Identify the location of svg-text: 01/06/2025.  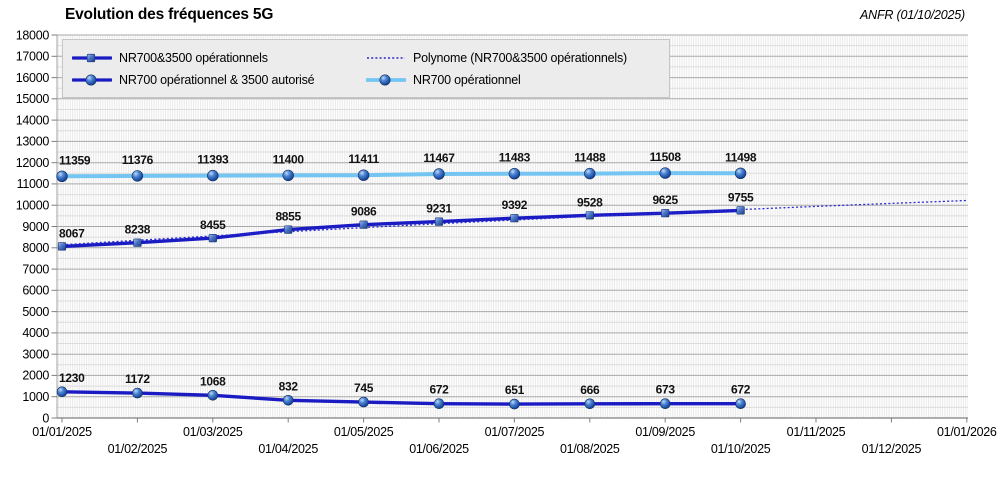
(439, 449).